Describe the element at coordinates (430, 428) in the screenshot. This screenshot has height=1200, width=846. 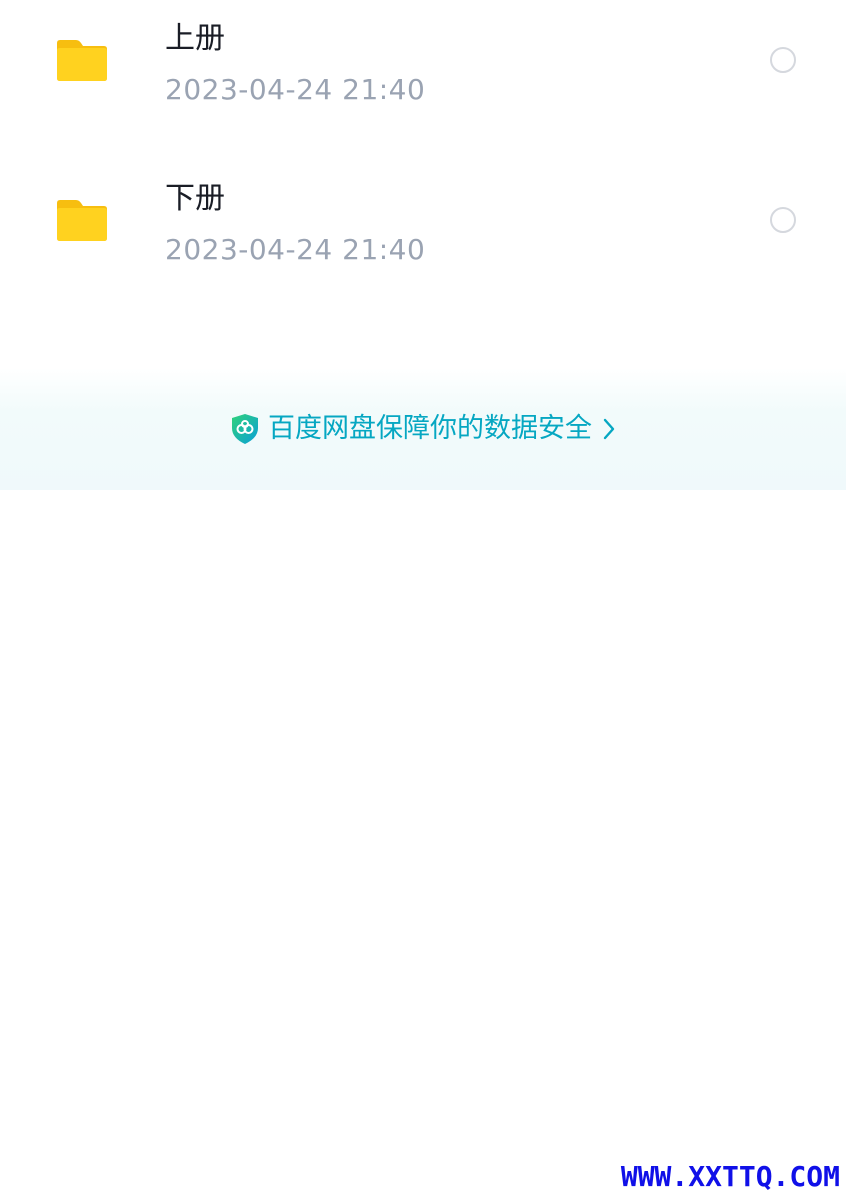
I see `security-banner-text: 百度网盘保障你的数据安全` at that location.